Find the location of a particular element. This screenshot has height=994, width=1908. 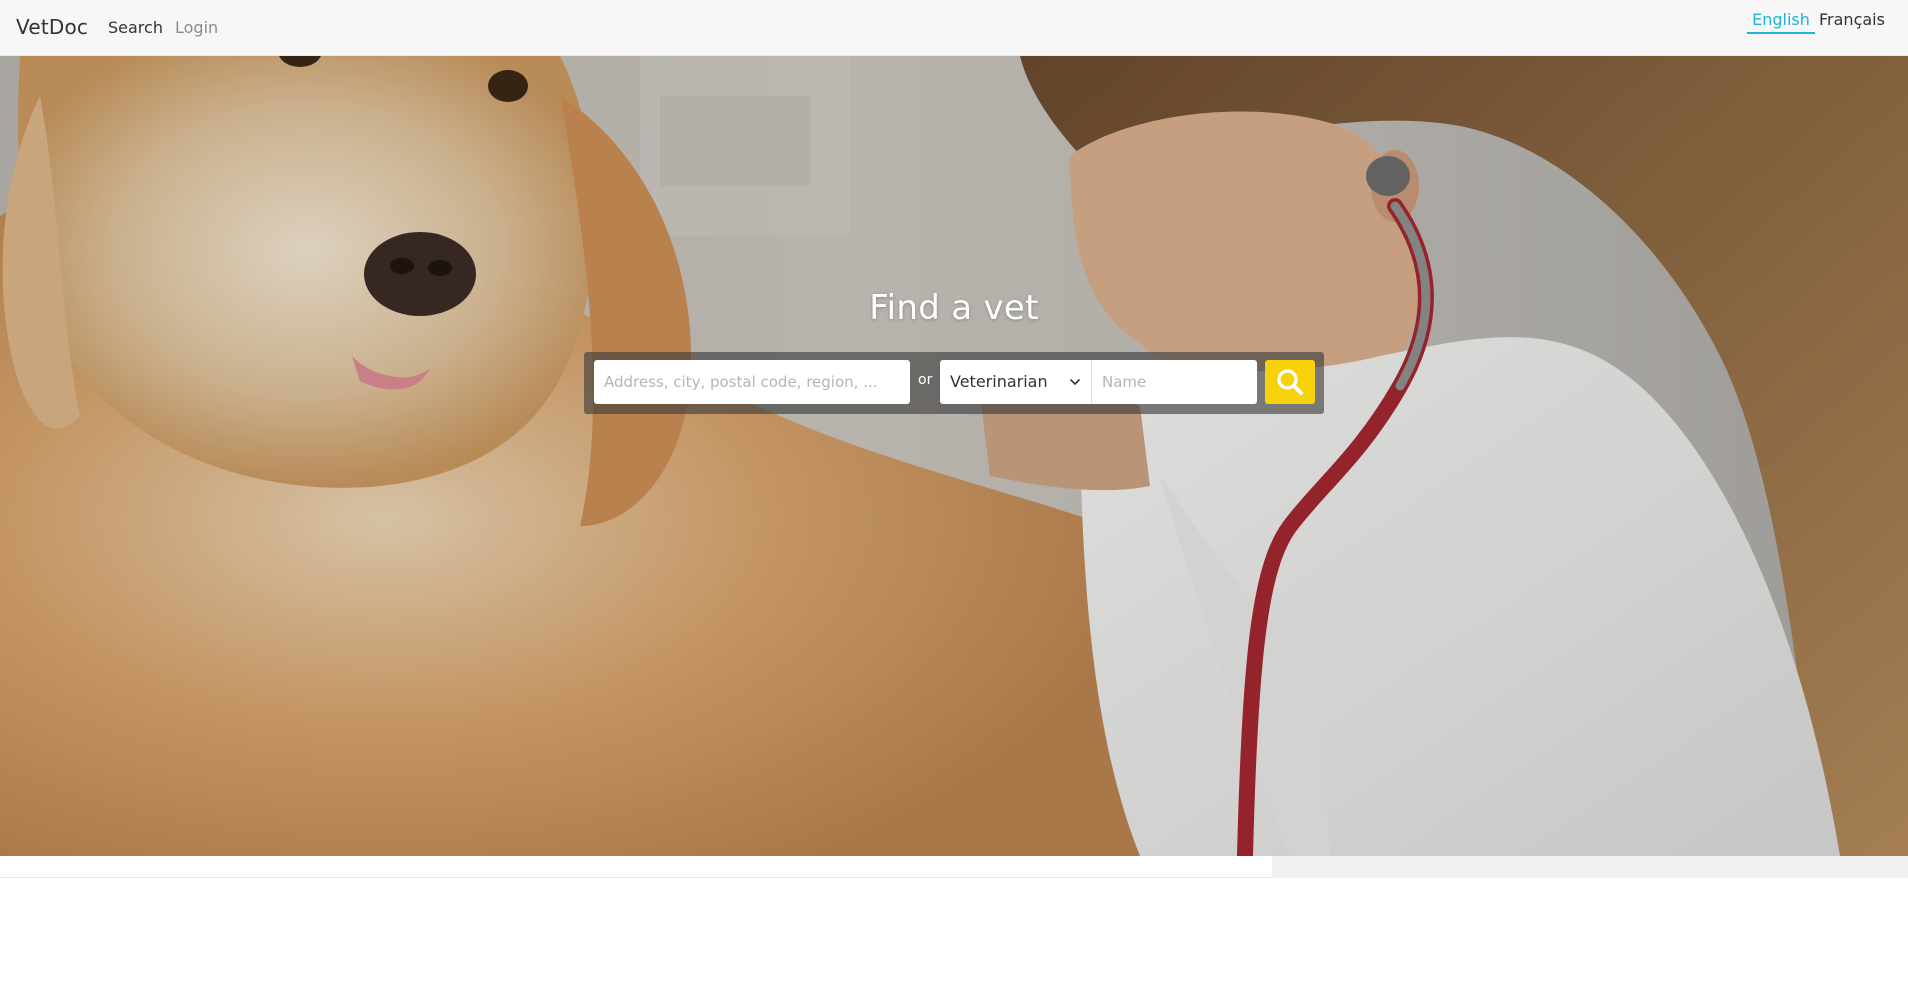

or-label: or is located at coordinates (925, 380).